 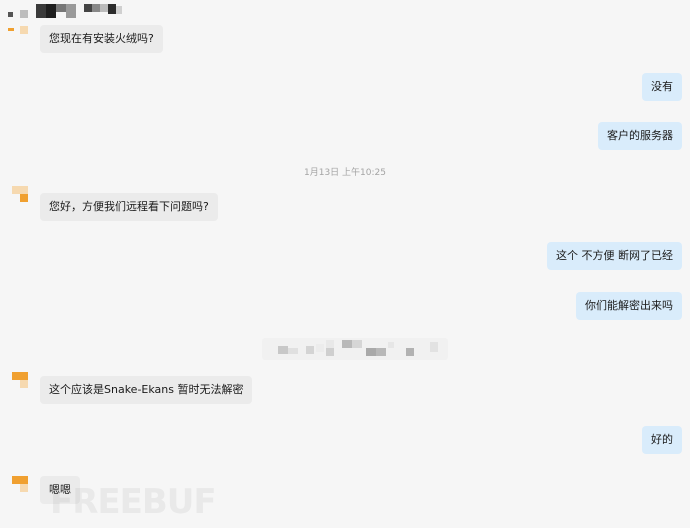 I want to click on contact-name-redacted, so click(x=68, y=11).